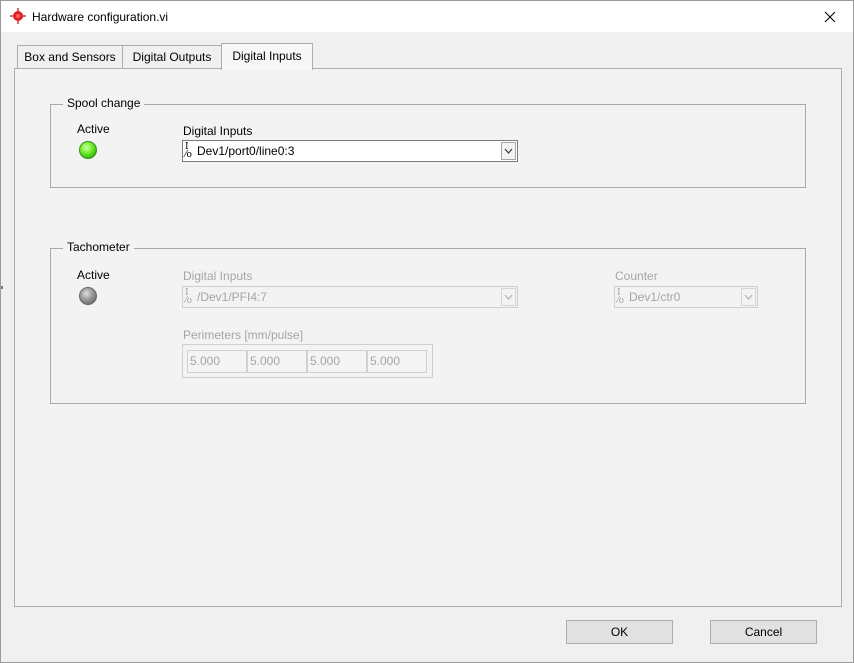  What do you see at coordinates (104, 103) in the screenshot?
I see `group-title: Spool change` at bounding box center [104, 103].